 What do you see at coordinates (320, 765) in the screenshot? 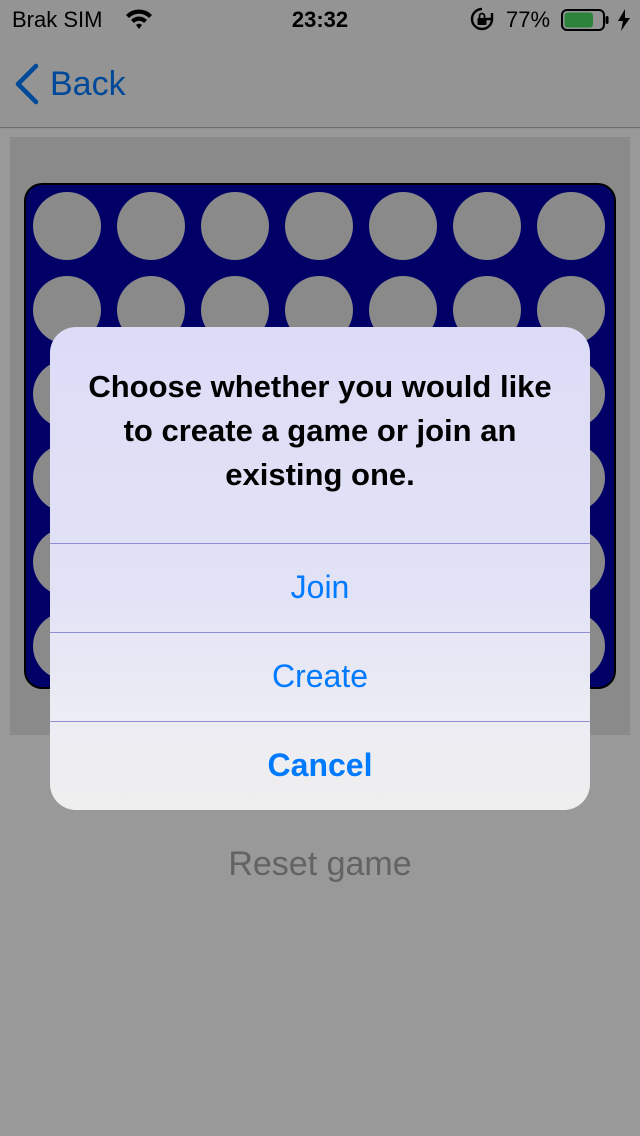
I see `cancel-button: Cancel` at bounding box center [320, 765].